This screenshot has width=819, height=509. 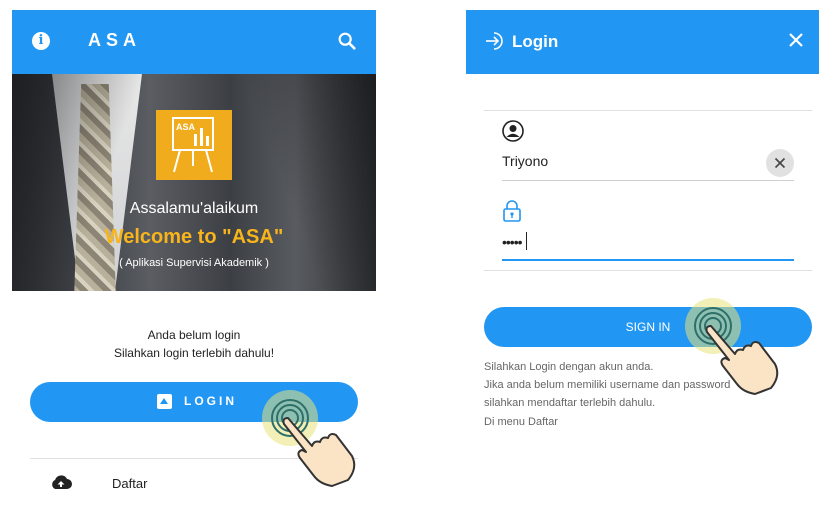 What do you see at coordinates (347, 41) in the screenshot?
I see `search-icon` at bounding box center [347, 41].